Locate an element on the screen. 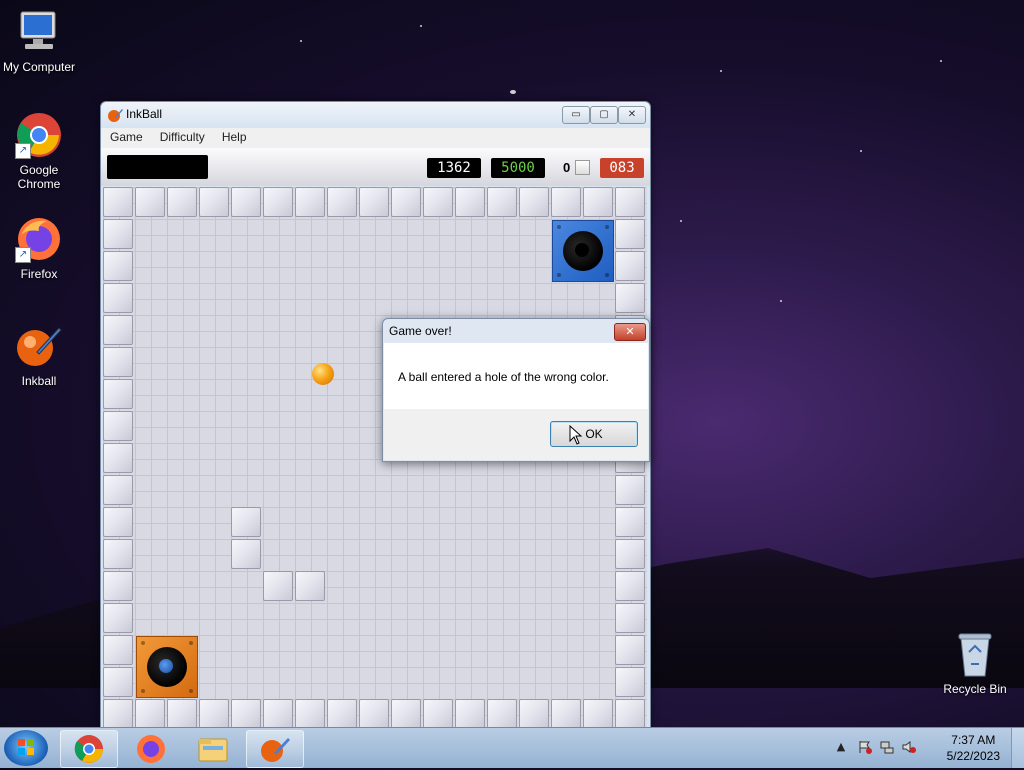 The width and height of the screenshot is (1024, 770). folder-icon is located at coordinates (213, 750).